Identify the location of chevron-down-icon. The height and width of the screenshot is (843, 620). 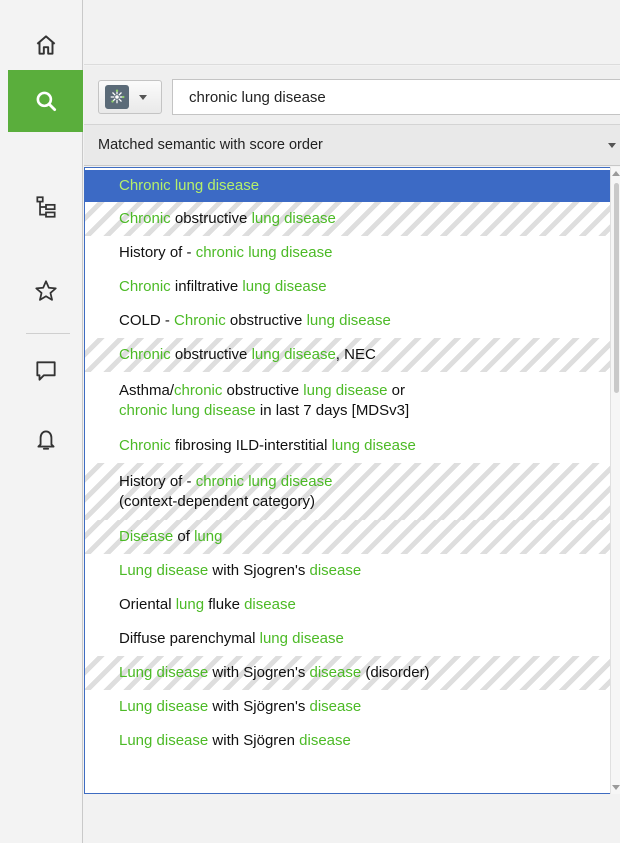
(143, 97).